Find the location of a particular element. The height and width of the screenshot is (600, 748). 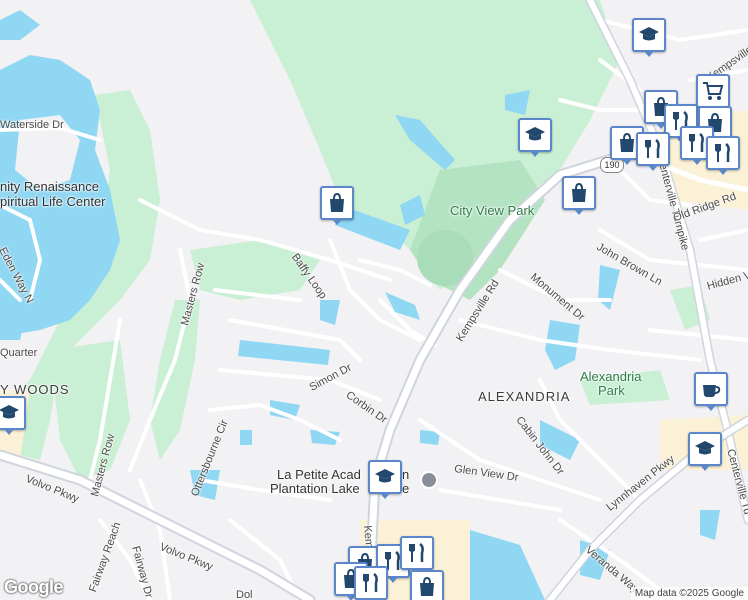

place-label-plantation-lake: Plantation Lake is located at coordinates (315, 488).